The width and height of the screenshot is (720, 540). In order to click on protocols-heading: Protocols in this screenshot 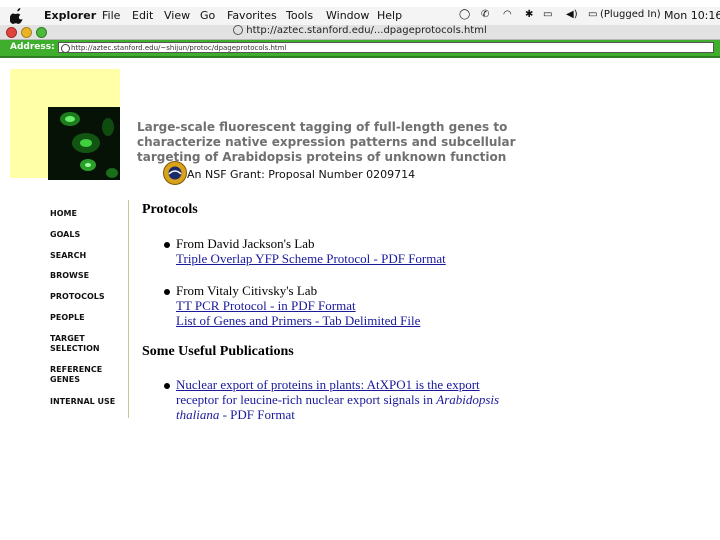, I will do `click(170, 209)`.